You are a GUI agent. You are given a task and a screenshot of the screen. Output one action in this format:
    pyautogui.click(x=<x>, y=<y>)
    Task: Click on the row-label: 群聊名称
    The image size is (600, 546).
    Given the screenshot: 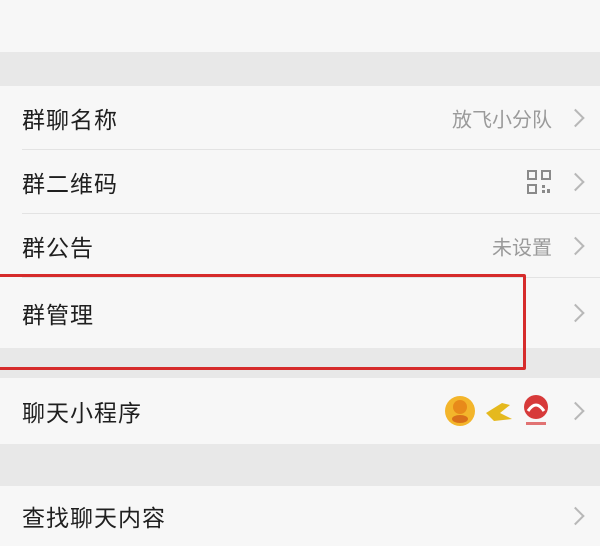 What is the action you would take?
    pyautogui.click(x=70, y=121)
    